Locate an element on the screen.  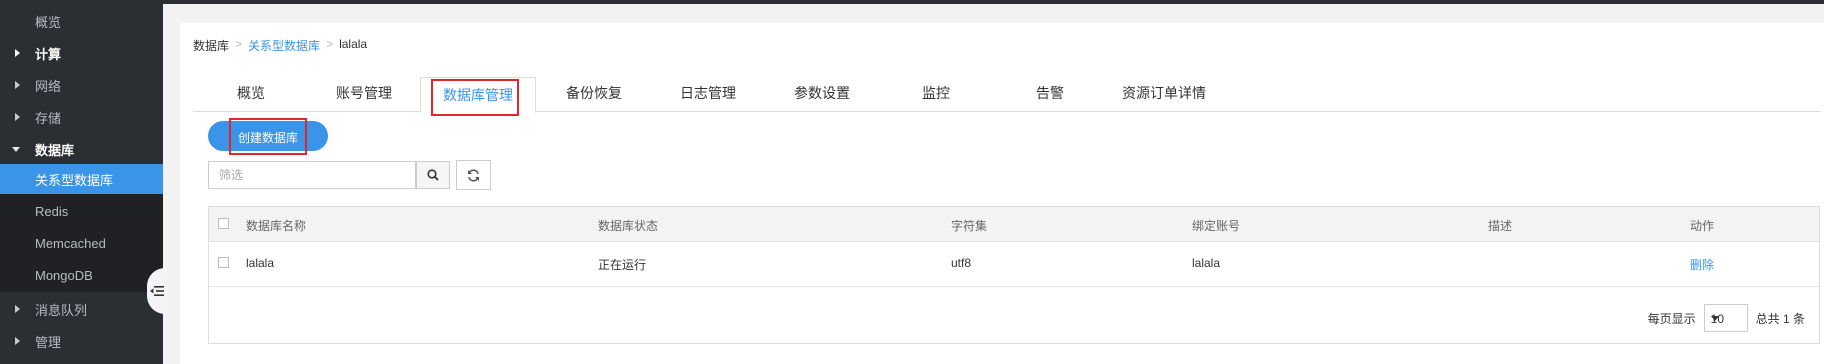
per-page-select: 10 is located at coordinates (1725, 318).